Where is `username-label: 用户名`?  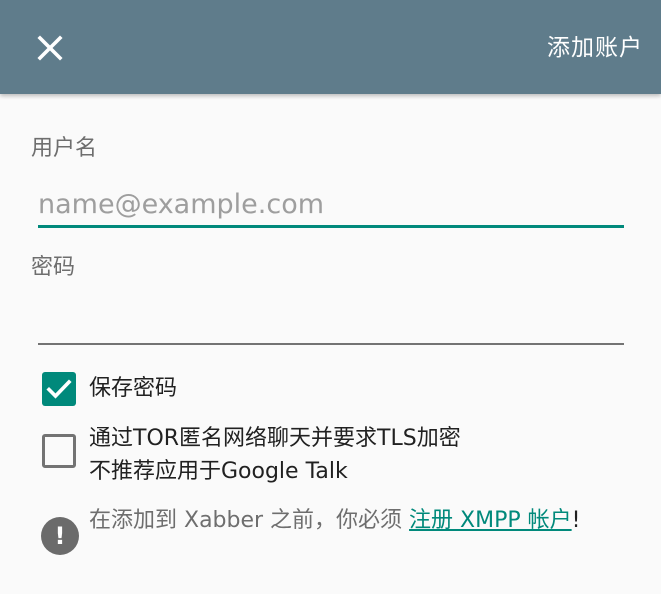
username-label: 用户名 is located at coordinates (64, 148).